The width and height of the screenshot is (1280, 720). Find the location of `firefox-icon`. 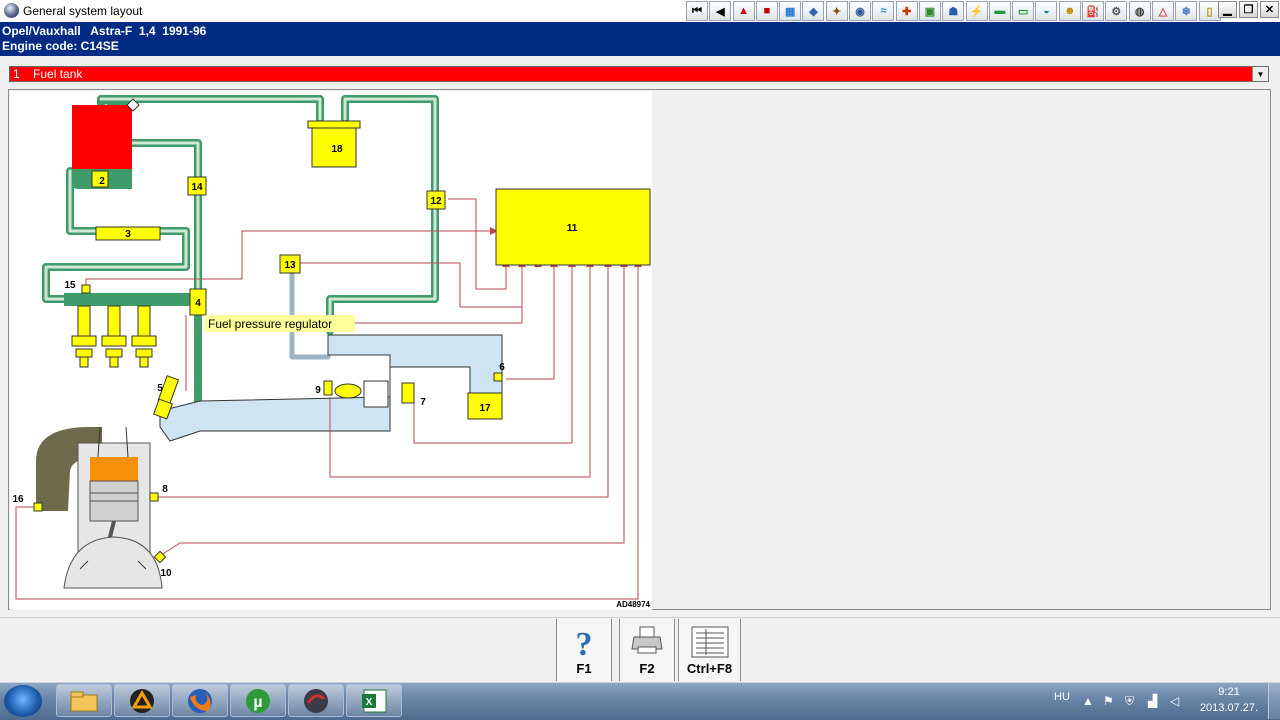

firefox-icon is located at coordinates (200, 700).